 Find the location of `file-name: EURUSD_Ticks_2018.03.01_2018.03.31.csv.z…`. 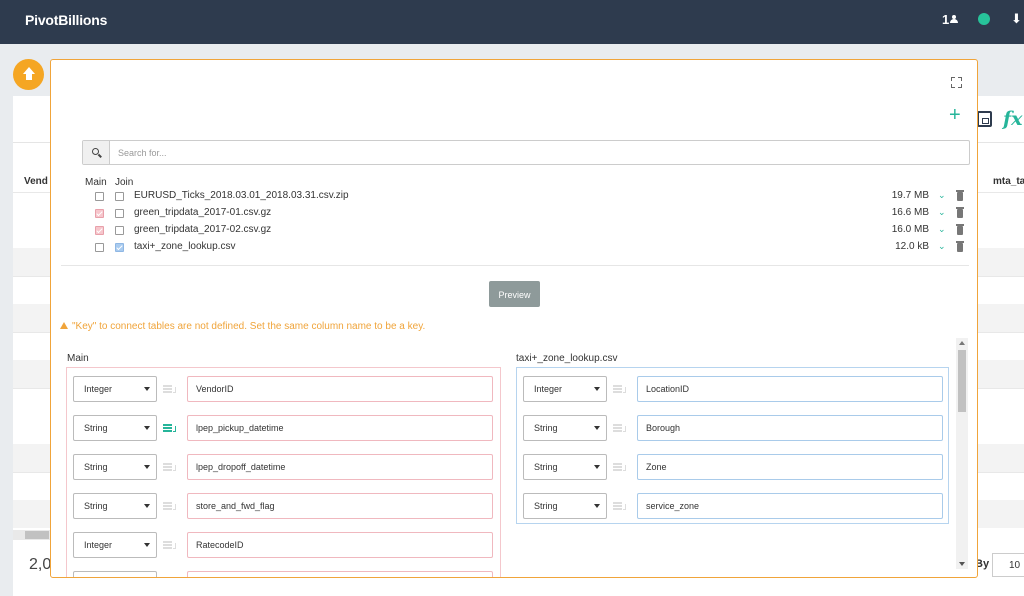

file-name: EURUSD_Ticks_2018.03.01_2018.03.31.csv.z… is located at coordinates (241, 195).